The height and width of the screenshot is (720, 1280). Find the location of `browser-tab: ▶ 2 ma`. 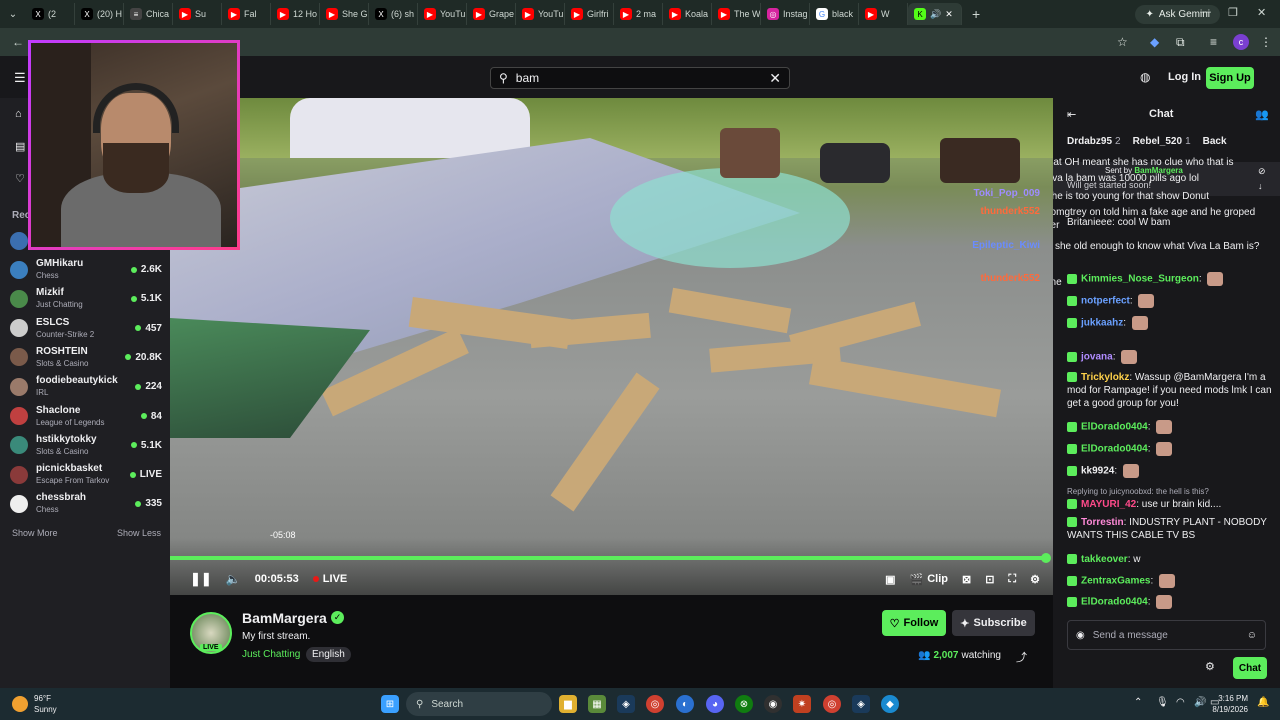

browser-tab: ▶ 2 ma is located at coordinates (638, 14).